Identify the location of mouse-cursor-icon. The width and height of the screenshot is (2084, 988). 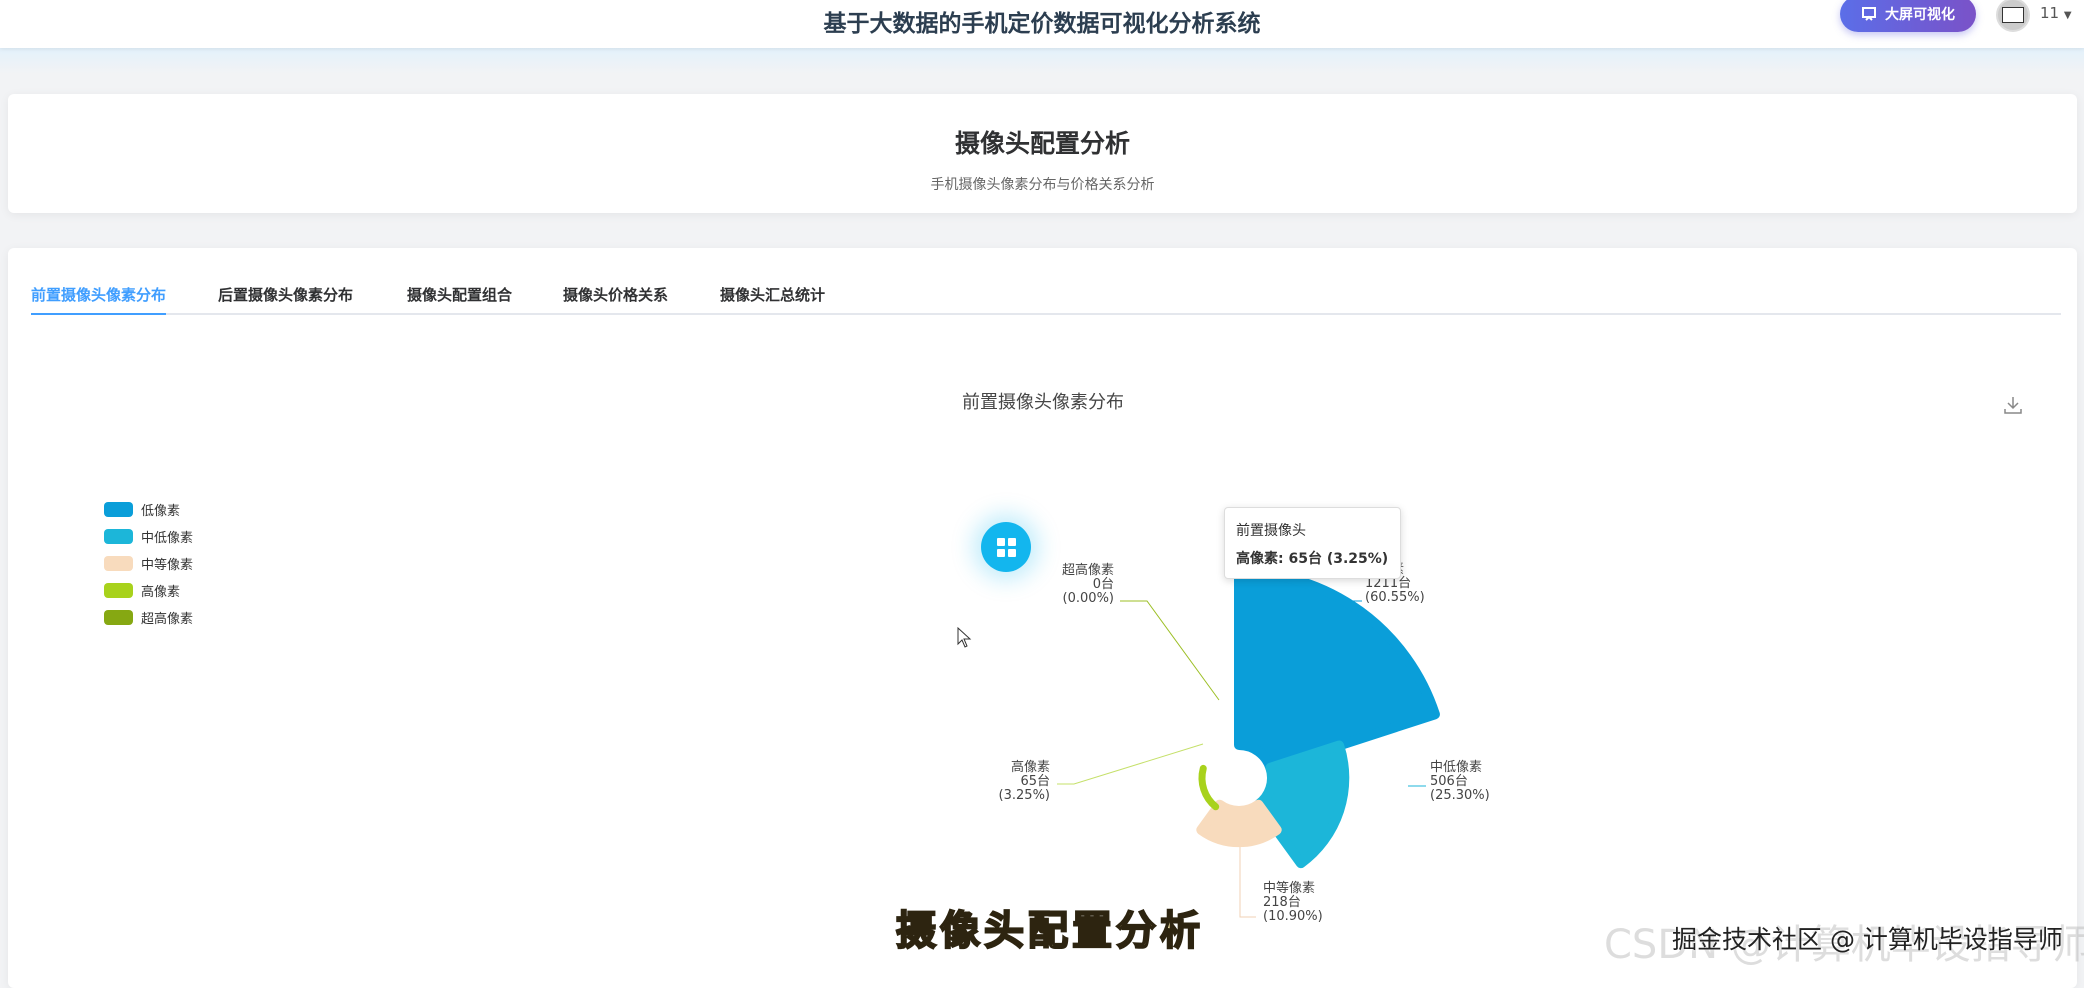
(964, 637).